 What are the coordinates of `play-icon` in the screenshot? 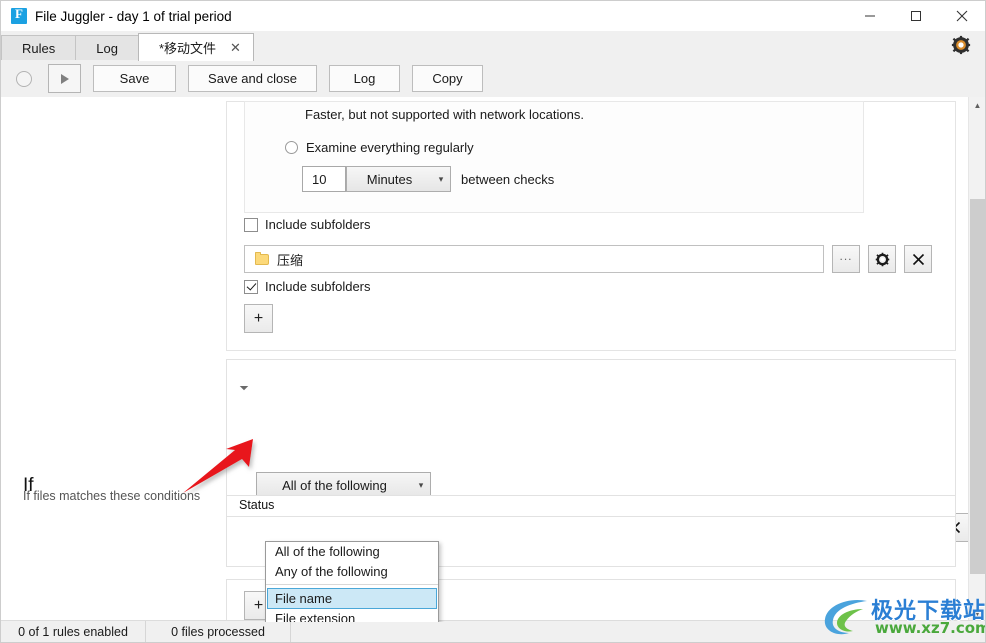 It's located at (64, 78).